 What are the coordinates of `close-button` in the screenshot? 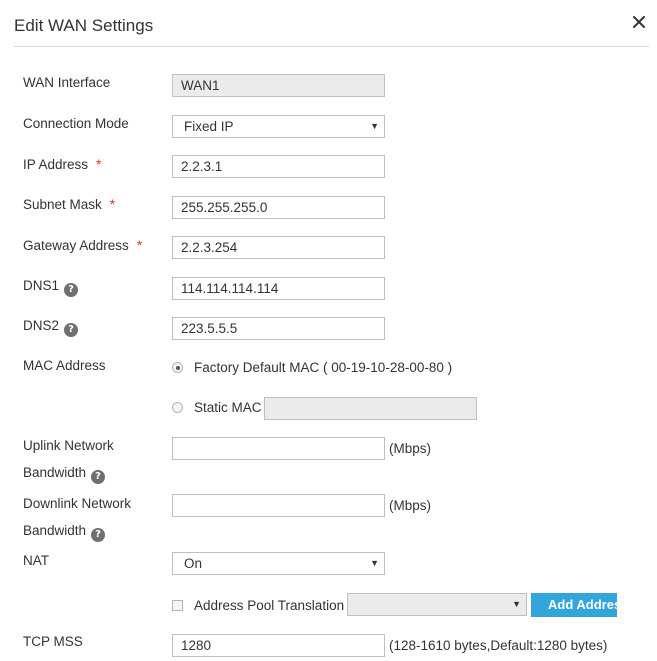 It's located at (639, 22).